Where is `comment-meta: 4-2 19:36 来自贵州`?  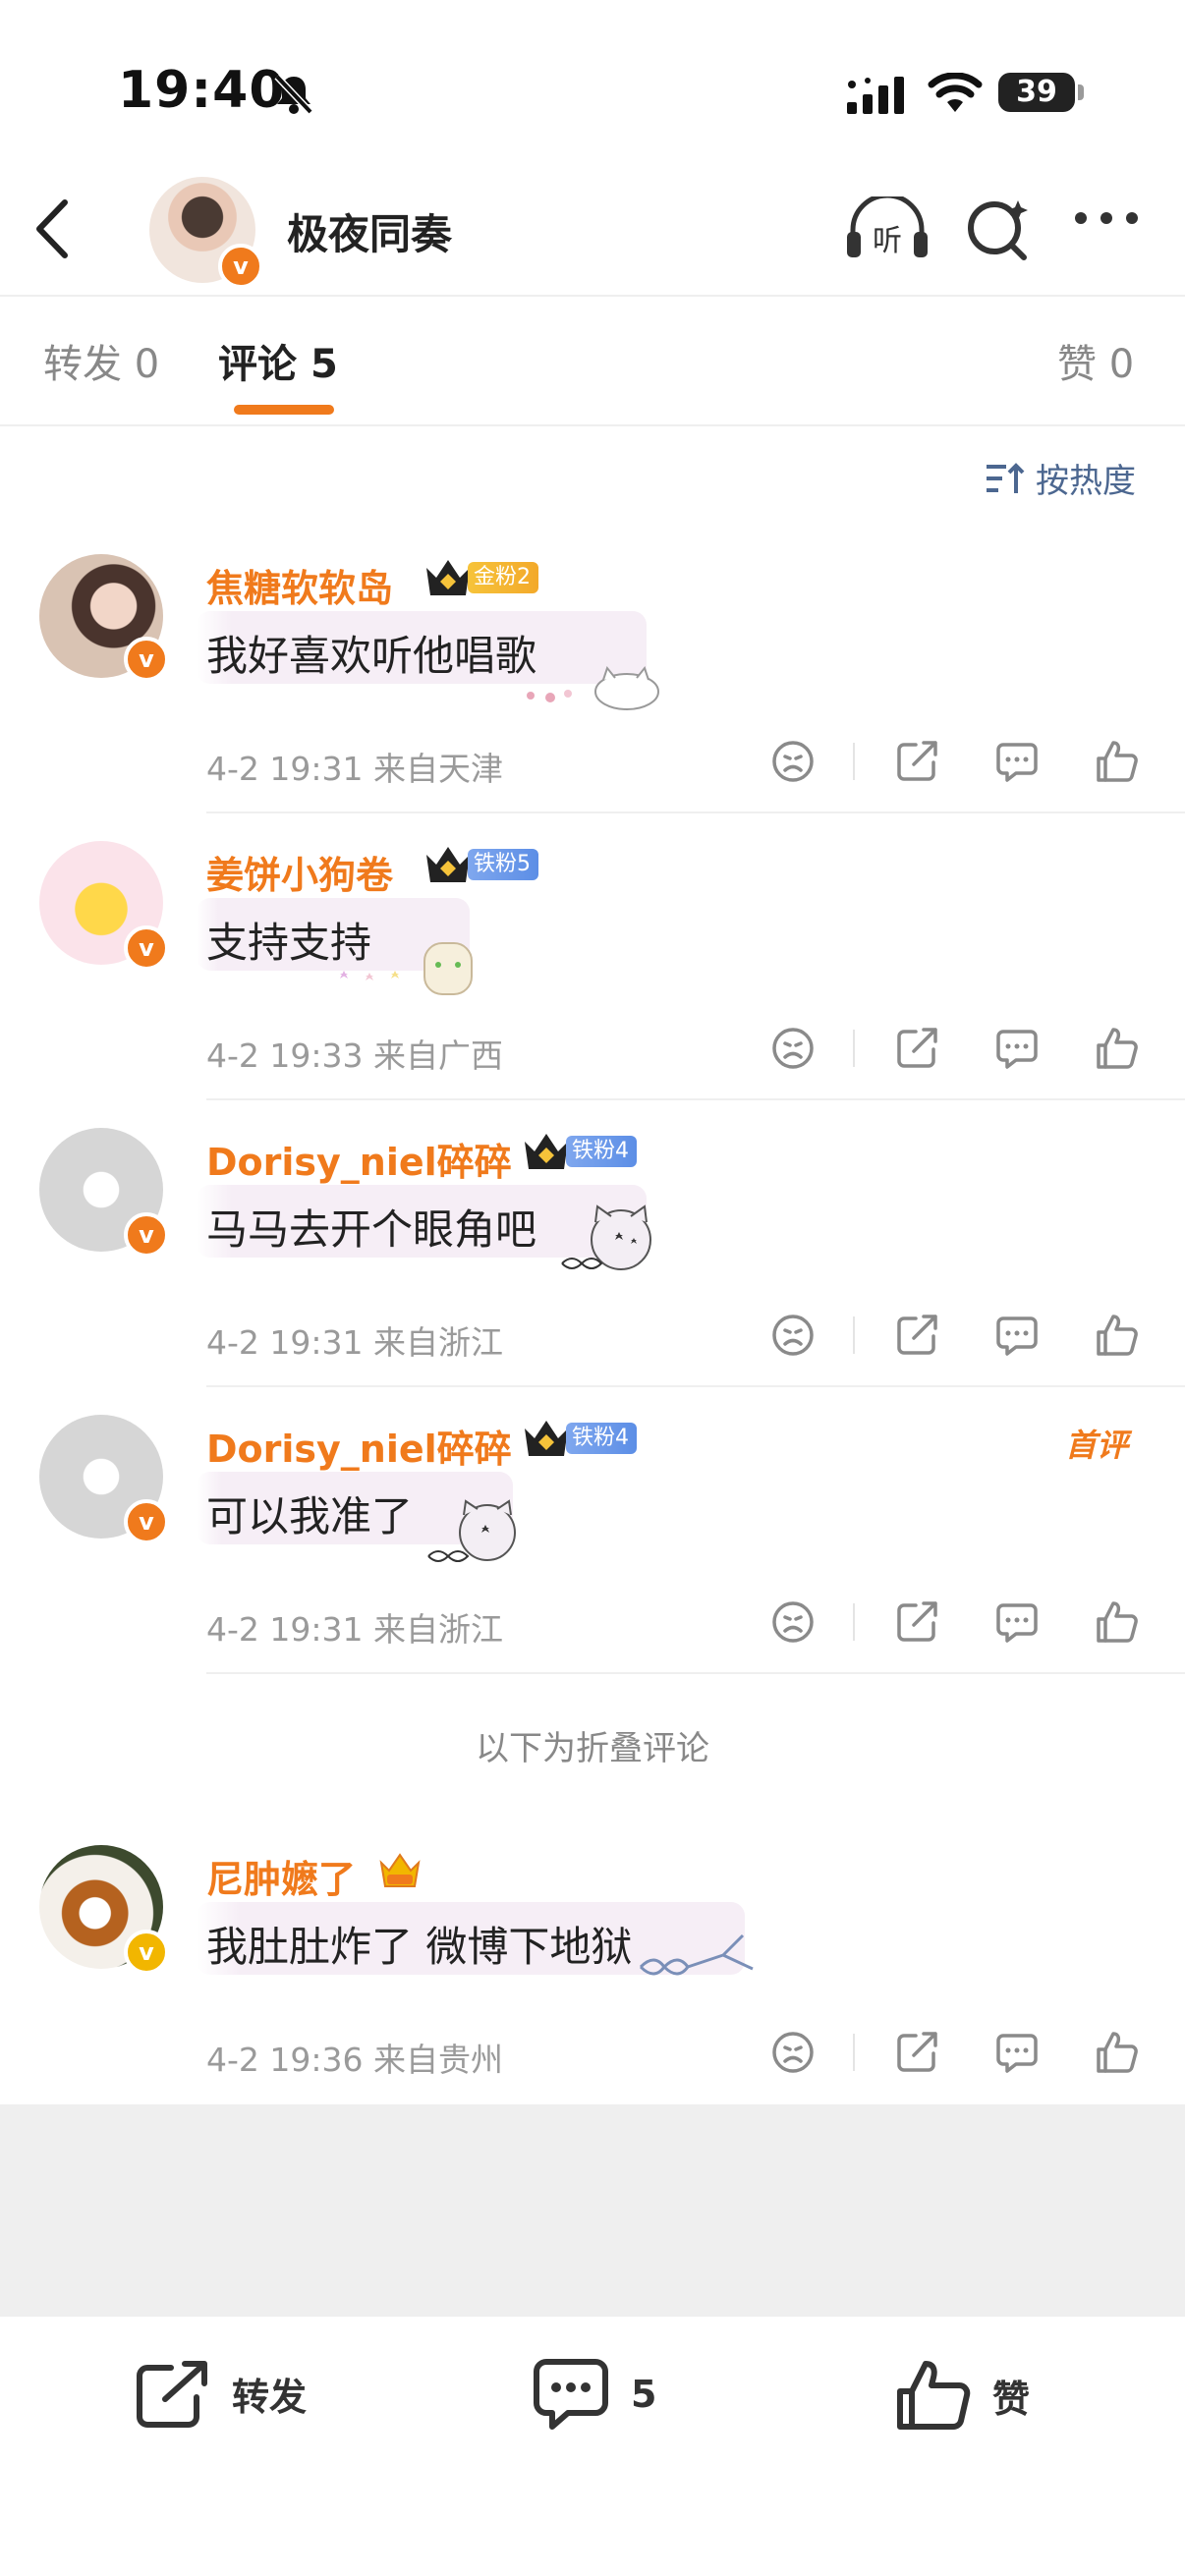
comment-meta: 4-2 19:36 来自贵州 is located at coordinates (354, 2060).